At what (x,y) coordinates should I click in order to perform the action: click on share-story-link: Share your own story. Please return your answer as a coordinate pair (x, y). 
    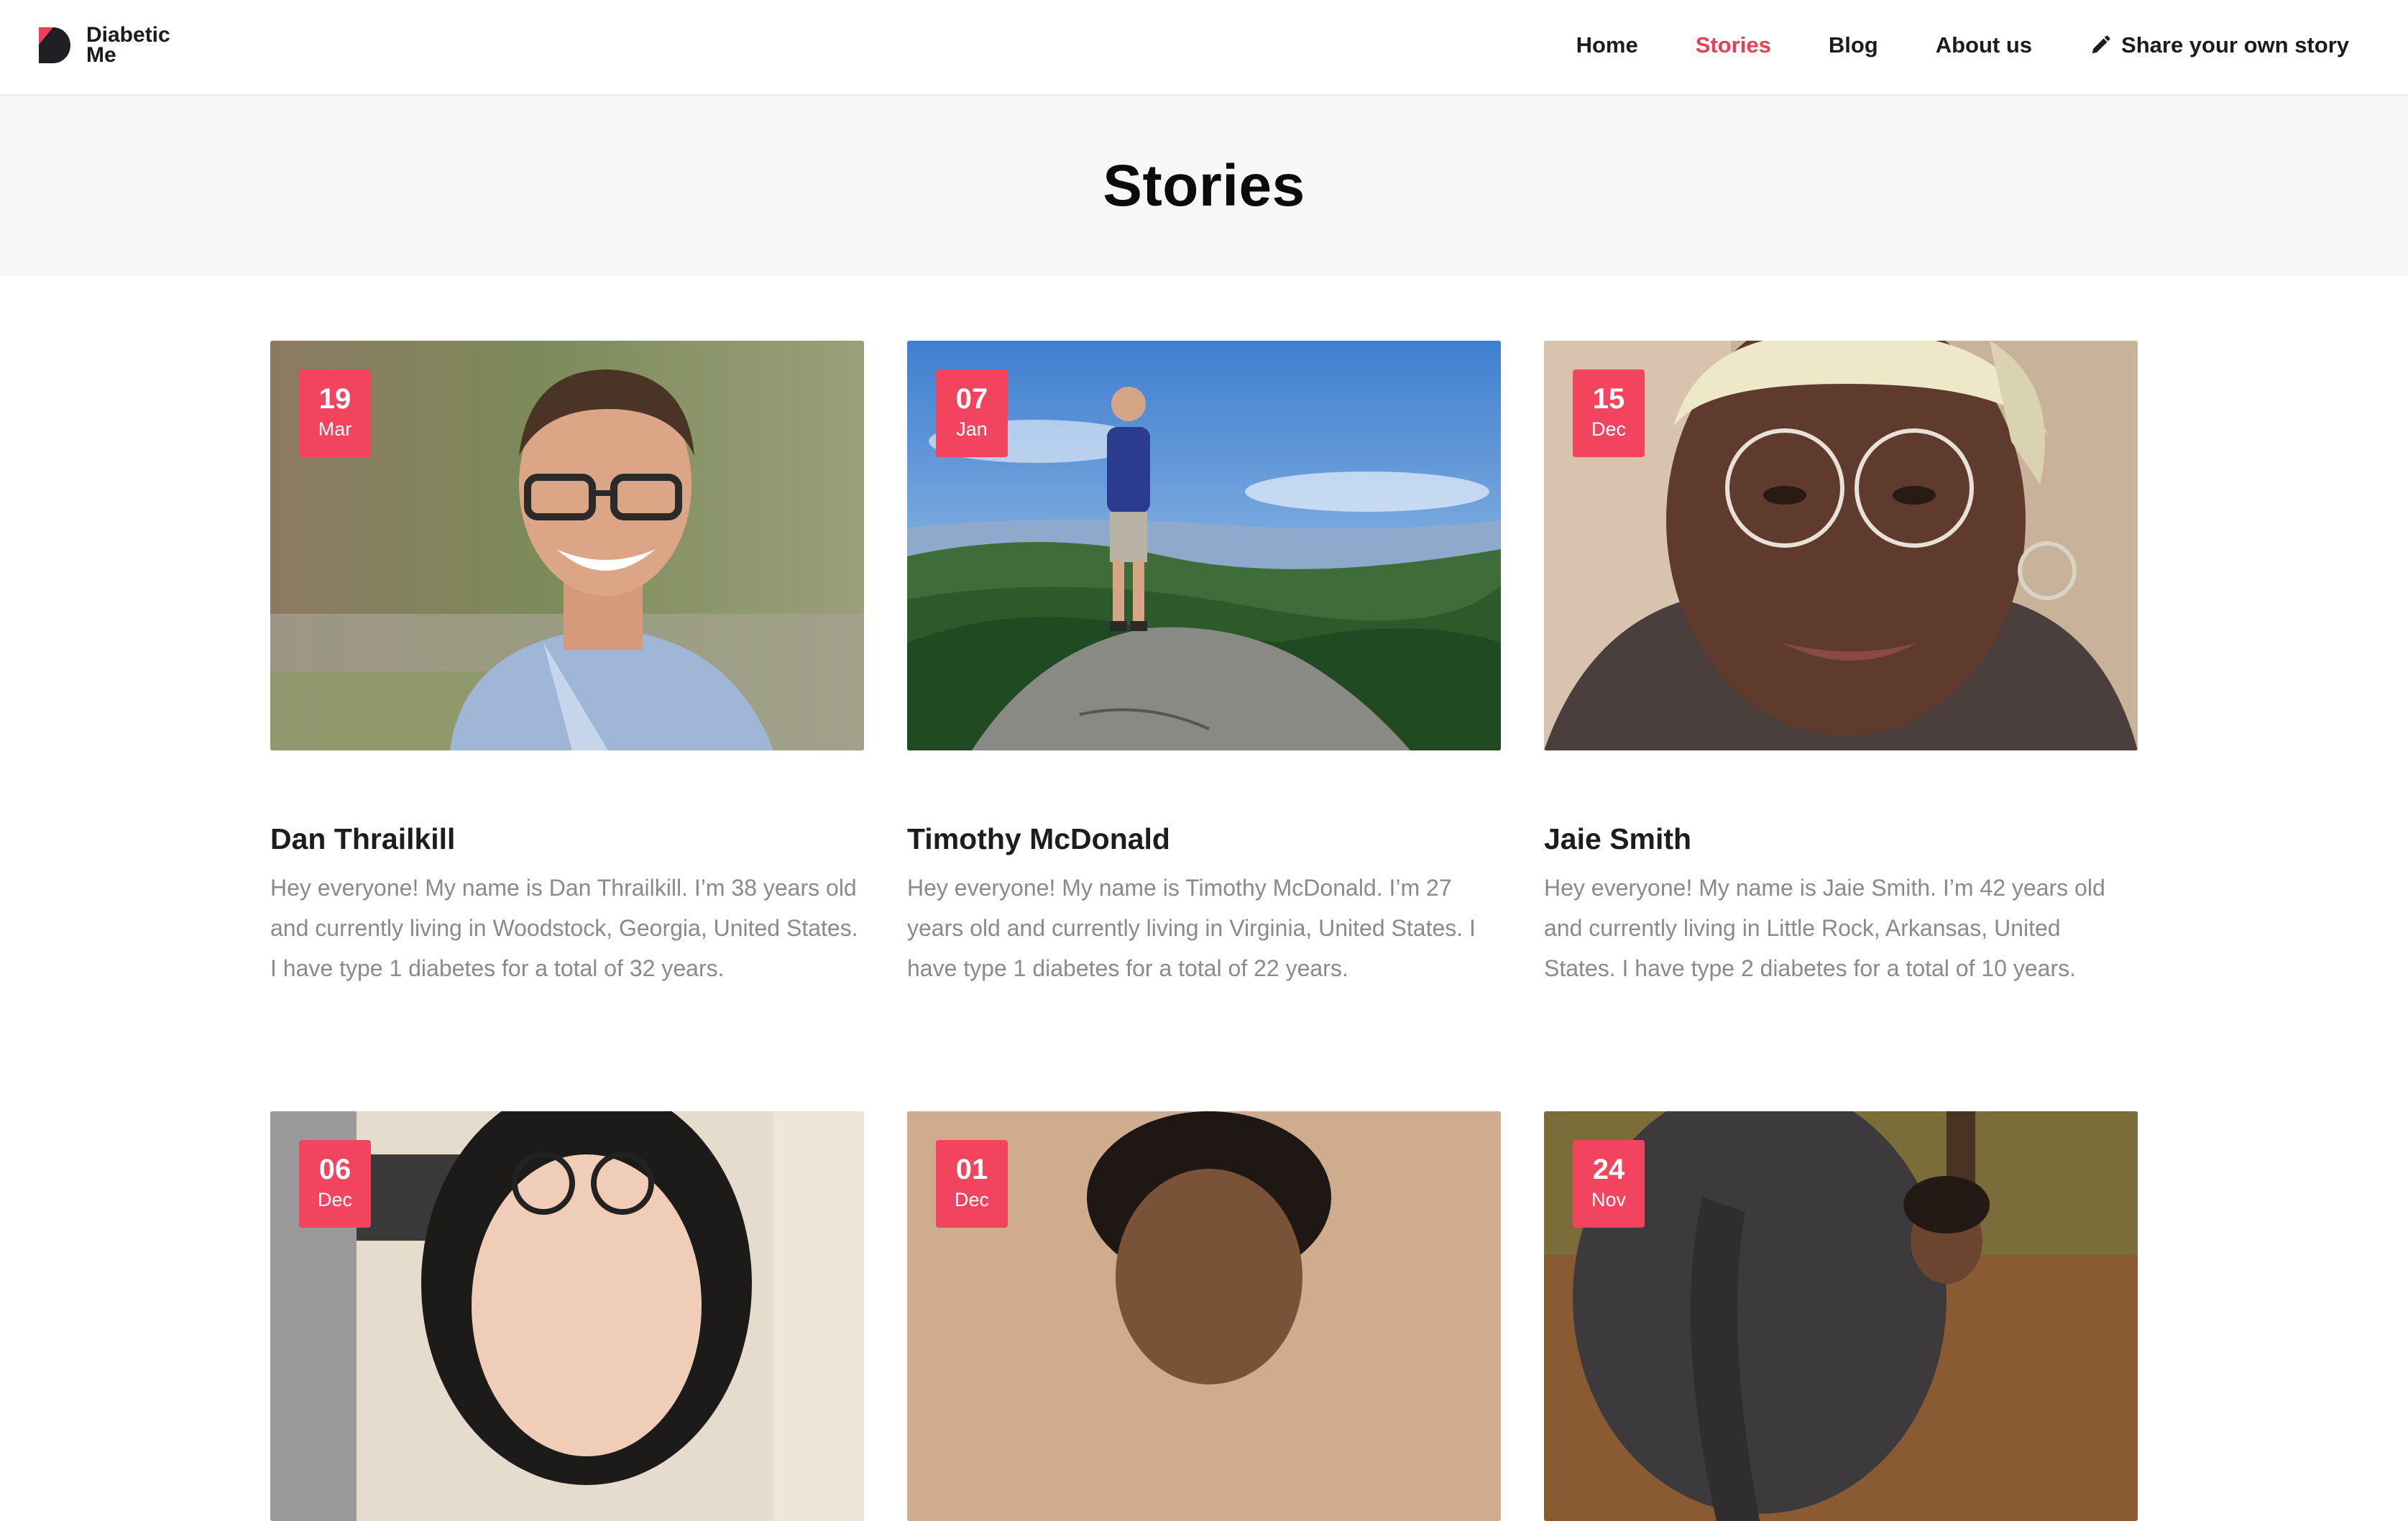
    Looking at the image, I should click on (2219, 45).